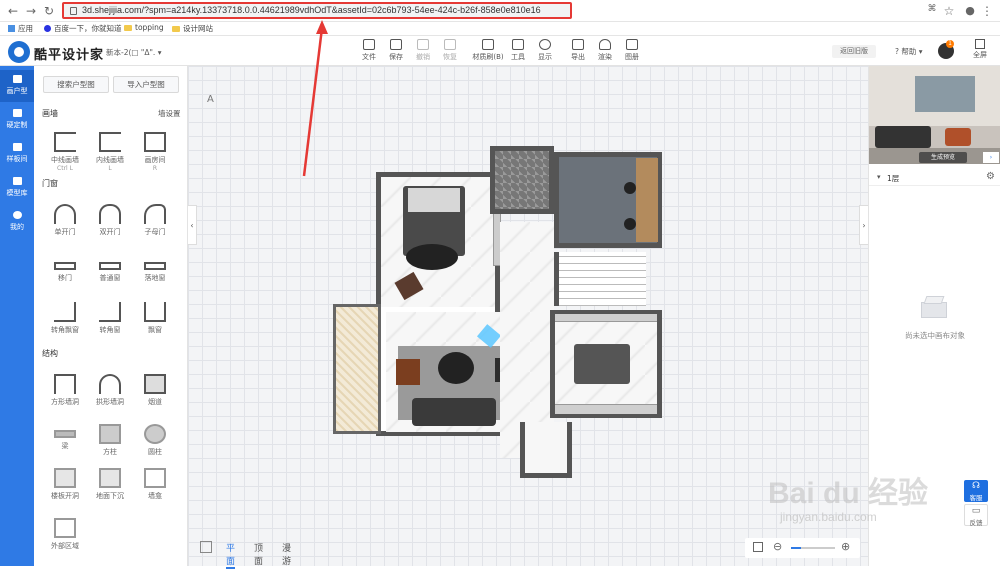 This screenshot has width=1000, height=569. I want to click on bed-rug, so click(432, 257).